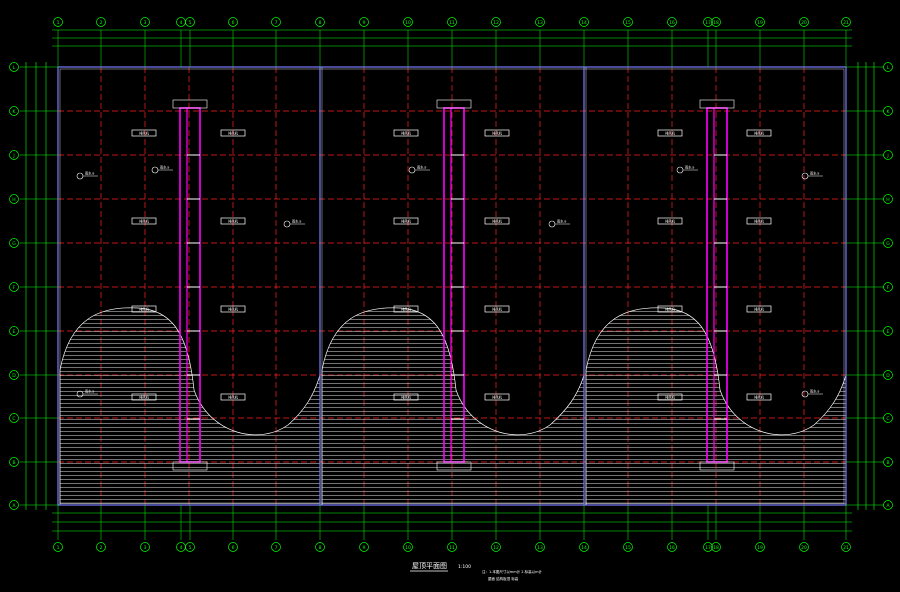 This screenshot has height=592, width=900. What do you see at coordinates (14, 244) in the screenshot?
I see `row-label: G` at bounding box center [14, 244].